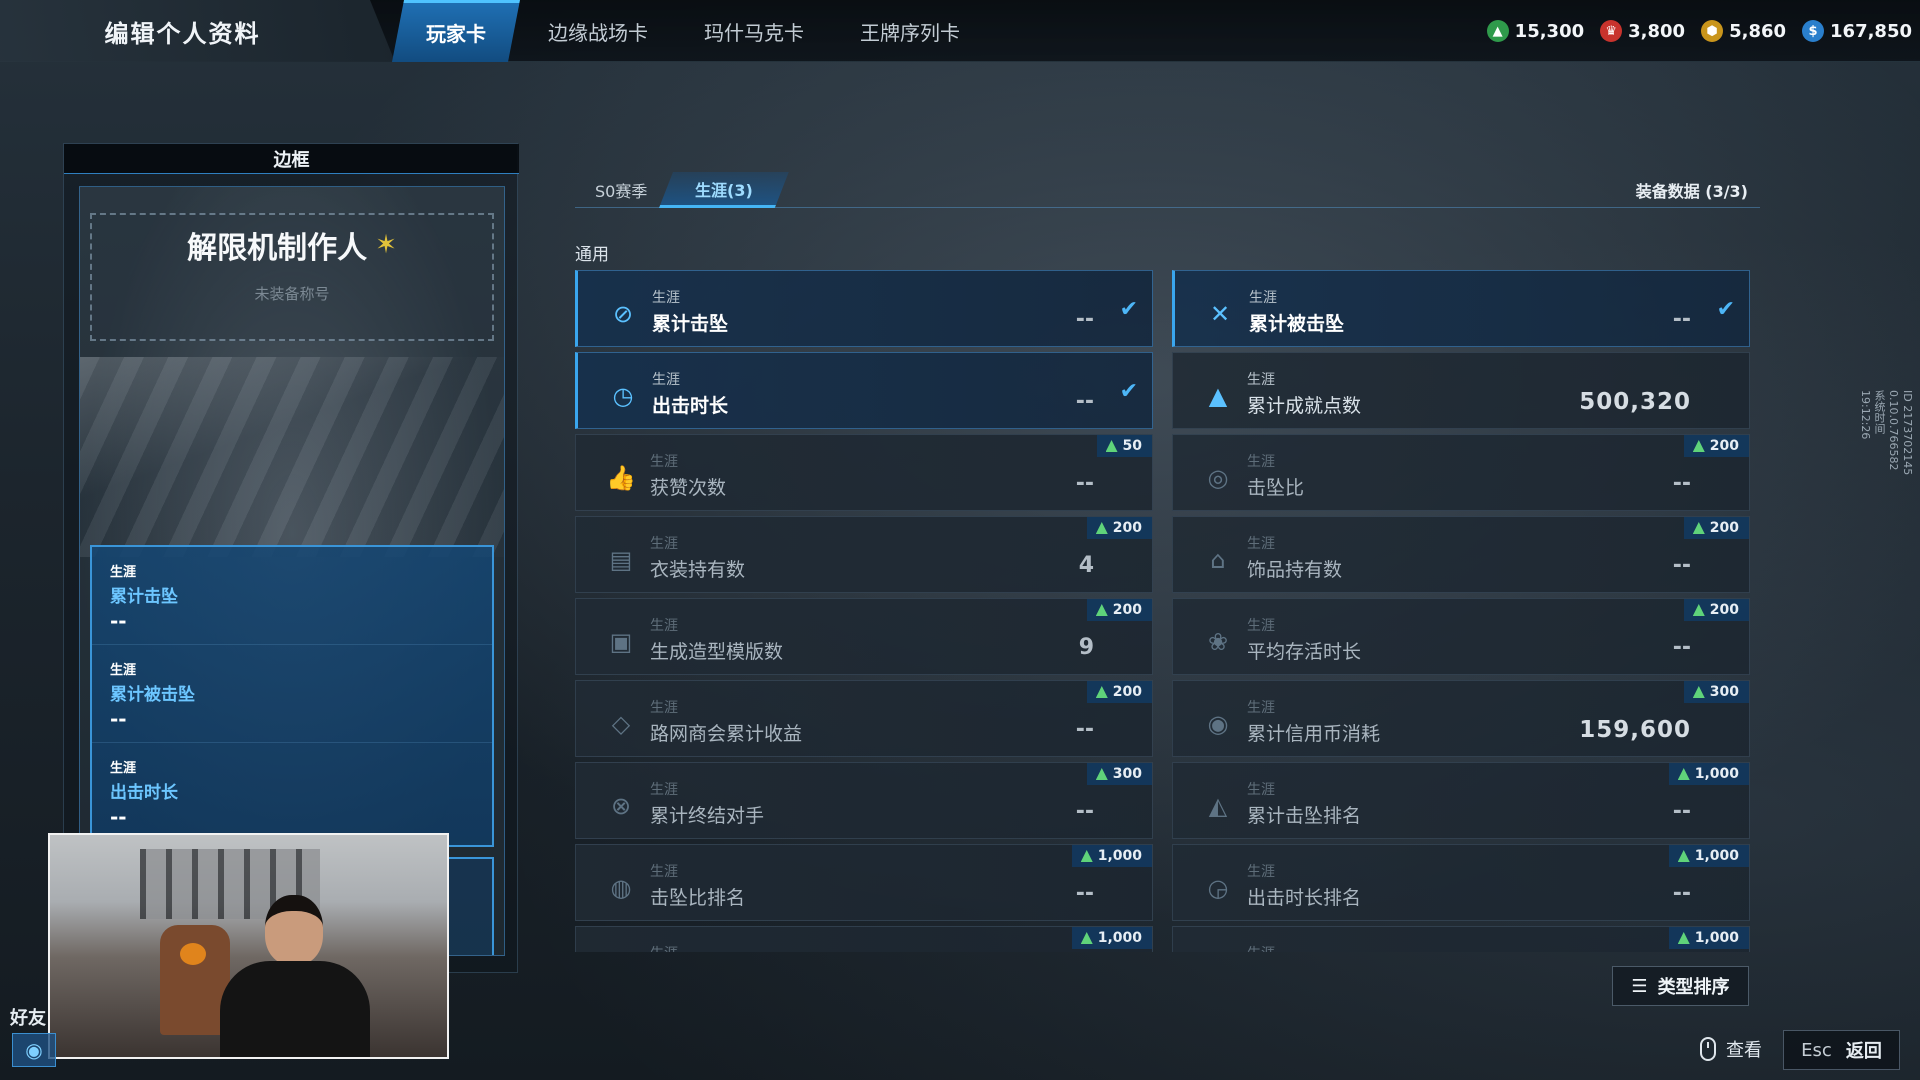  I want to click on player-id: ID 2173702145, so click(1907, 433).